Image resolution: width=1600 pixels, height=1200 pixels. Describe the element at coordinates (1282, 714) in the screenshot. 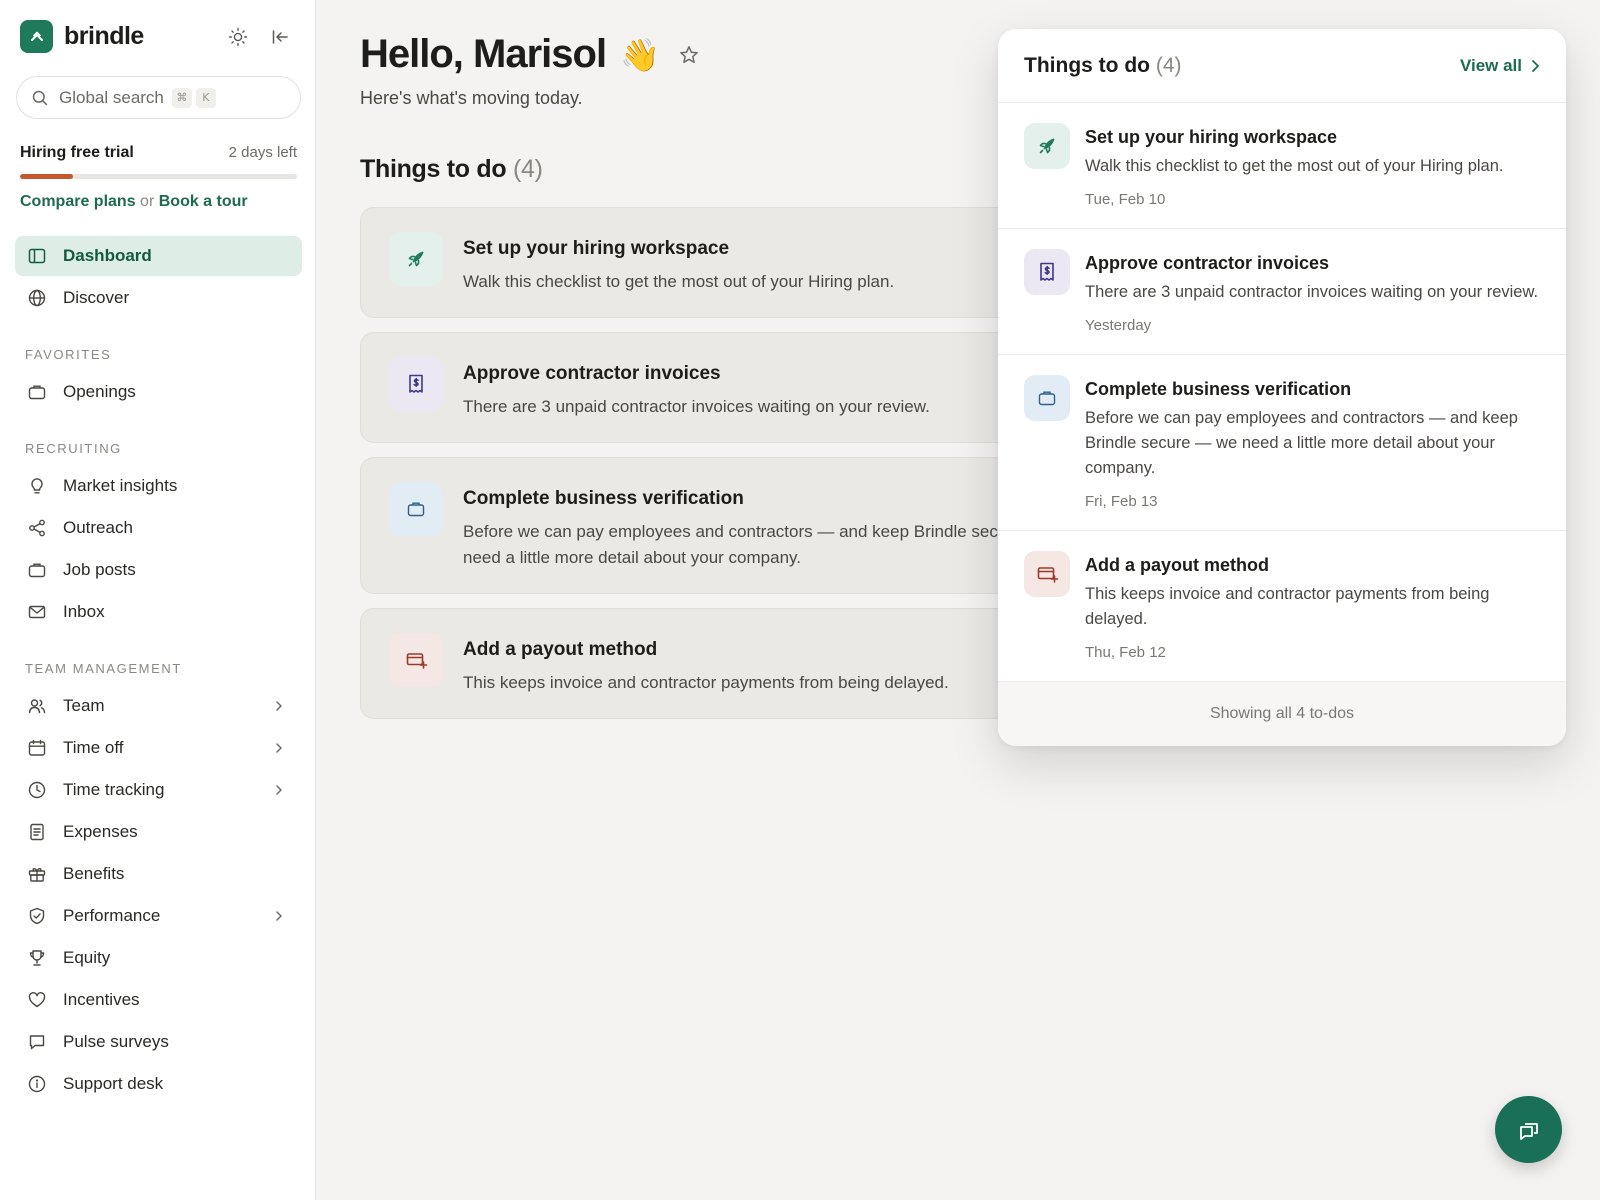

I see `popover-footer: Showing all 4 to-dos` at that location.